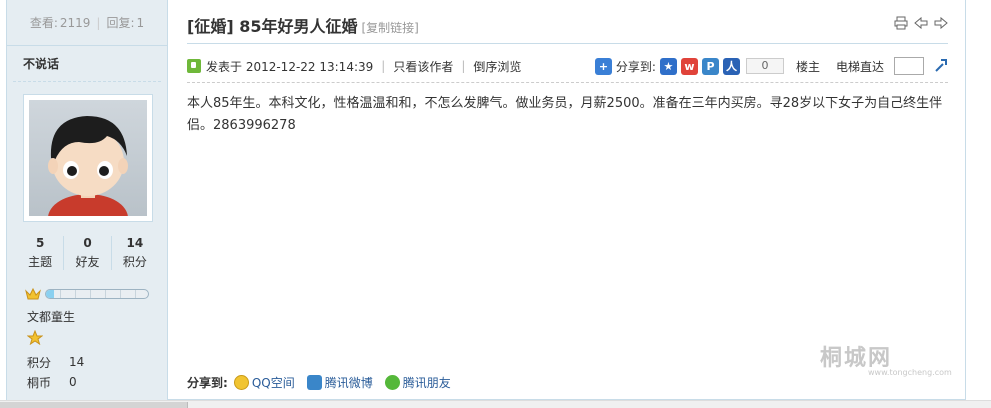 This screenshot has height=408, width=991. What do you see at coordinates (87, 64) in the screenshot?
I see `author-name: 不说话` at bounding box center [87, 64].